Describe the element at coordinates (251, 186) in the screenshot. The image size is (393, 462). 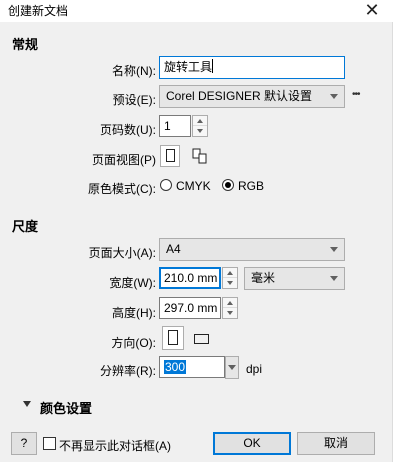
I see `radio-rgb-label: RGB` at that location.